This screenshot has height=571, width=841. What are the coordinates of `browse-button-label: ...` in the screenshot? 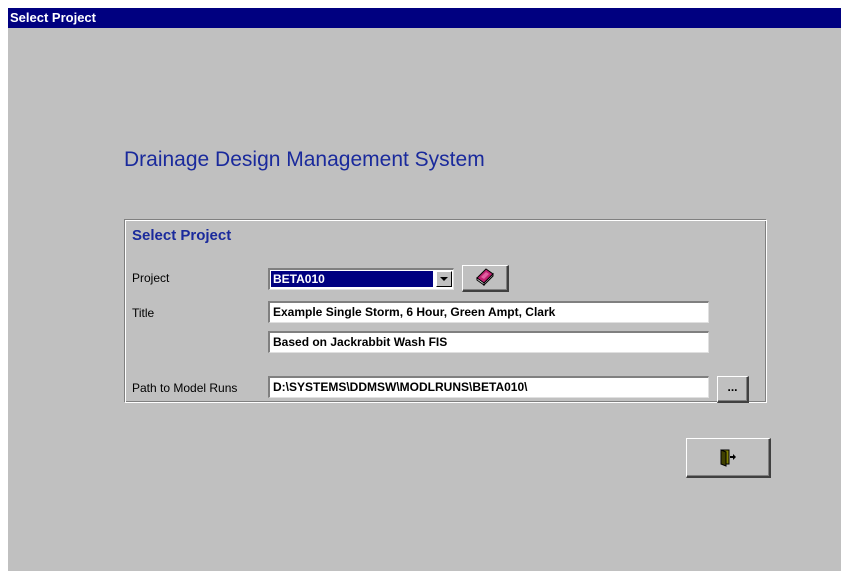 It's located at (732, 387).